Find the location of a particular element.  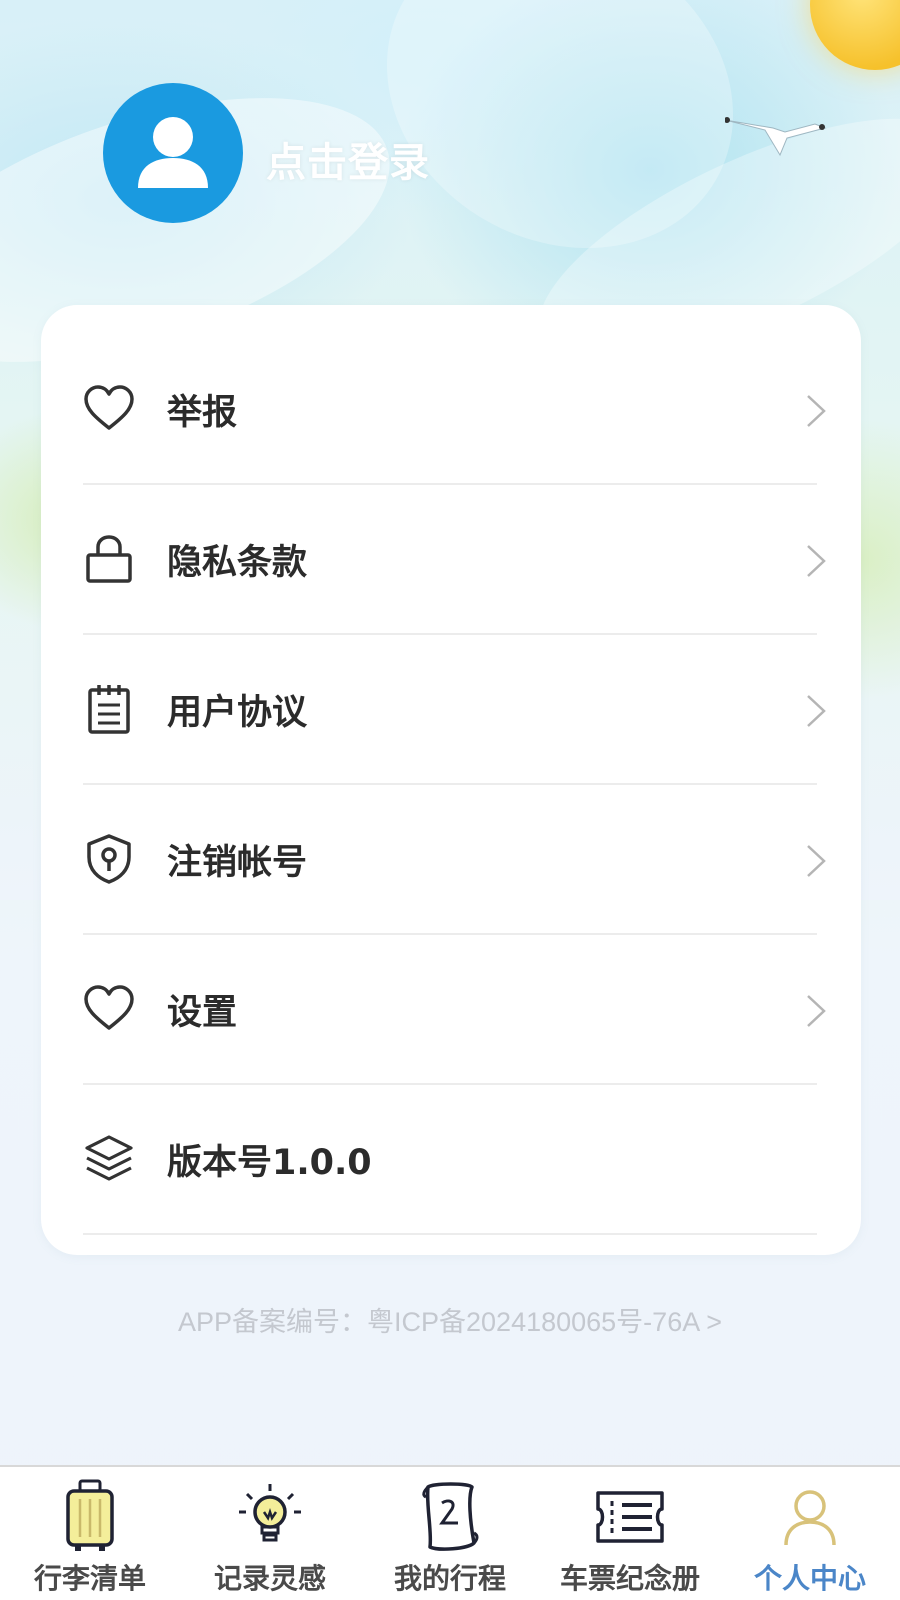

icp-record-link: APP备案编号：粤ICP备2024180065号-76A > is located at coordinates (450, 1319).